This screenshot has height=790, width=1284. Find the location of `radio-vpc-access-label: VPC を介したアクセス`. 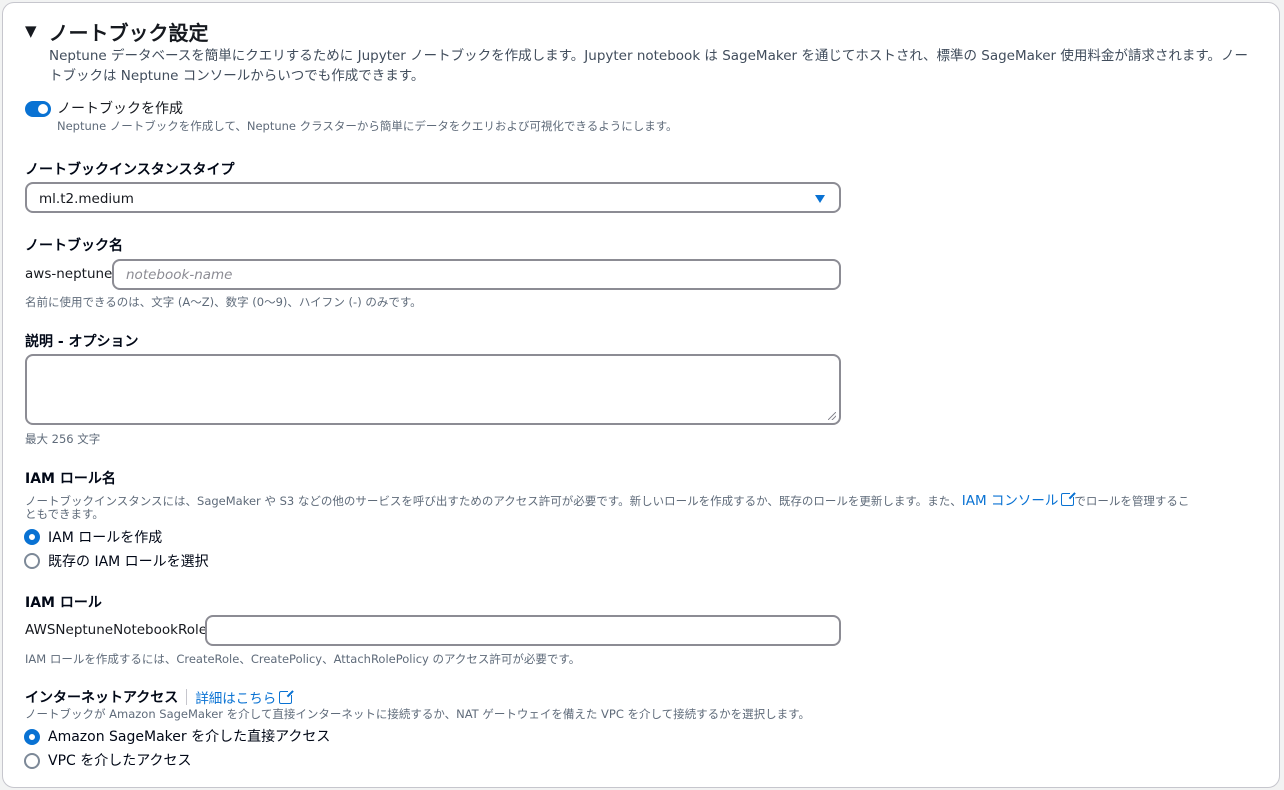

radio-vpc-access-label: VPC を介したアクセス is located at coordinates (120, 760).